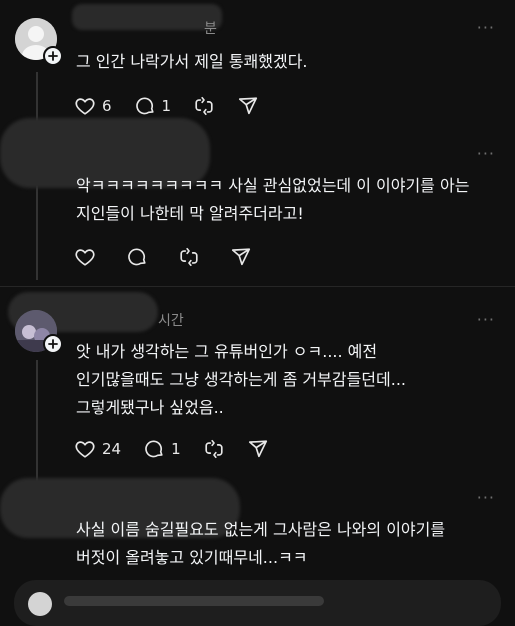 The height and width of the screenshot is (626, 515). I want to click on comment-line: 사실 이름 숨길필요도 없는게 그사람은 나와의 이야기를, so click(261, 529).